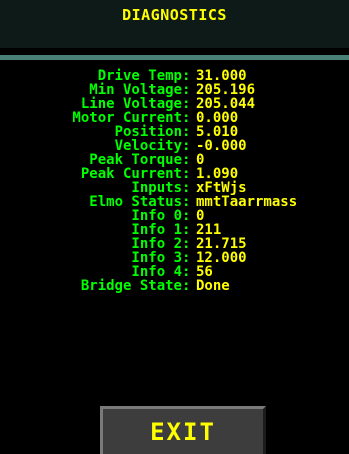 The height and width of the screenshot is (454, 349). Describe the element at coordinates (217, 118) in the screenshot. I see `diag-value: 0.000` at that location.